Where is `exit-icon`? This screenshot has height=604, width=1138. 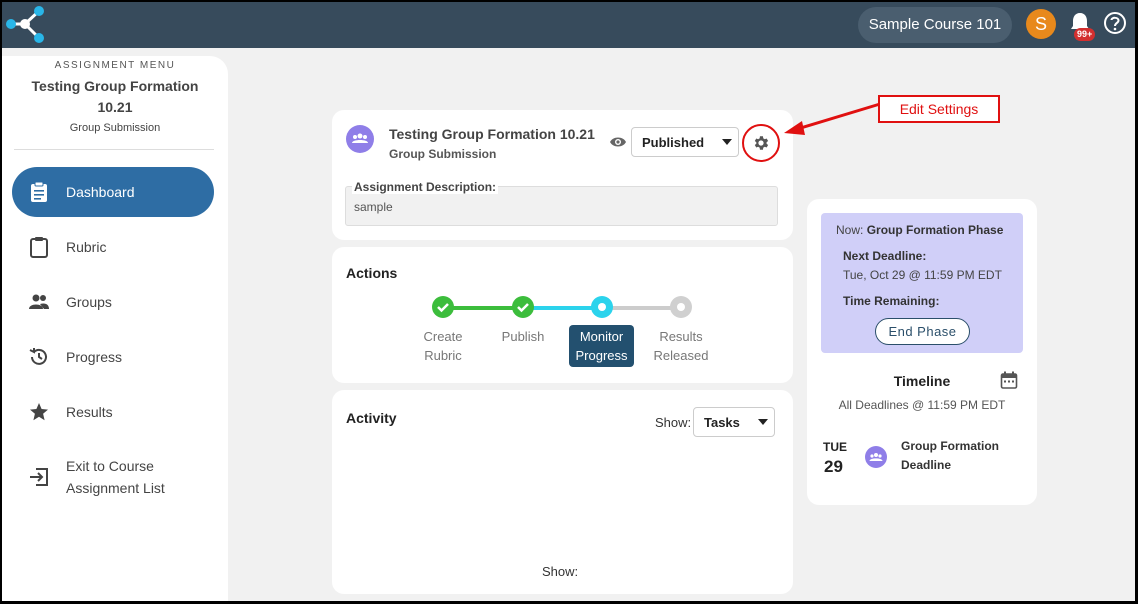
exit-icon is located at coordinates (39, 477).